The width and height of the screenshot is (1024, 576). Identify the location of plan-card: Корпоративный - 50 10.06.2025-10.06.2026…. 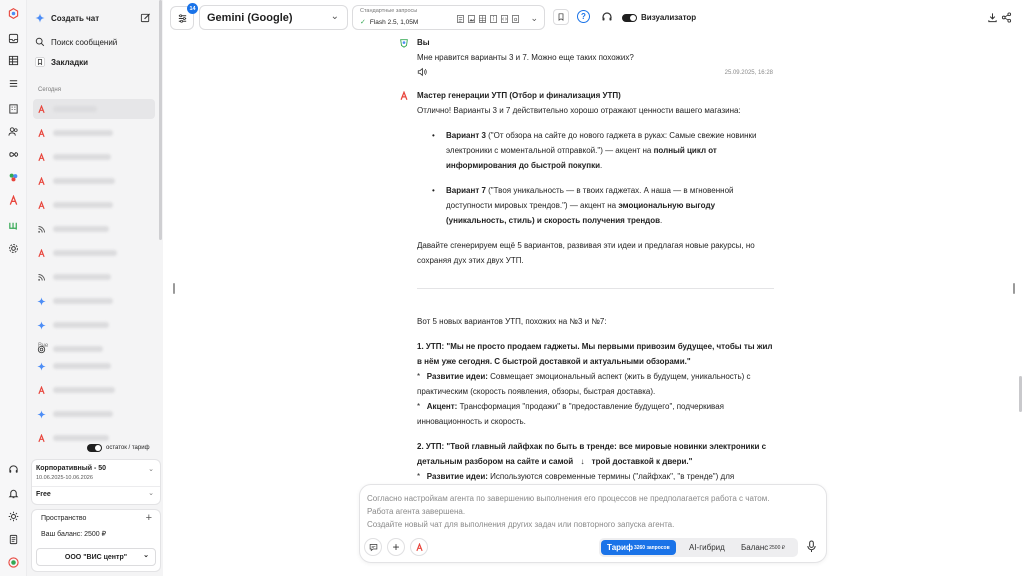
(96, 482).